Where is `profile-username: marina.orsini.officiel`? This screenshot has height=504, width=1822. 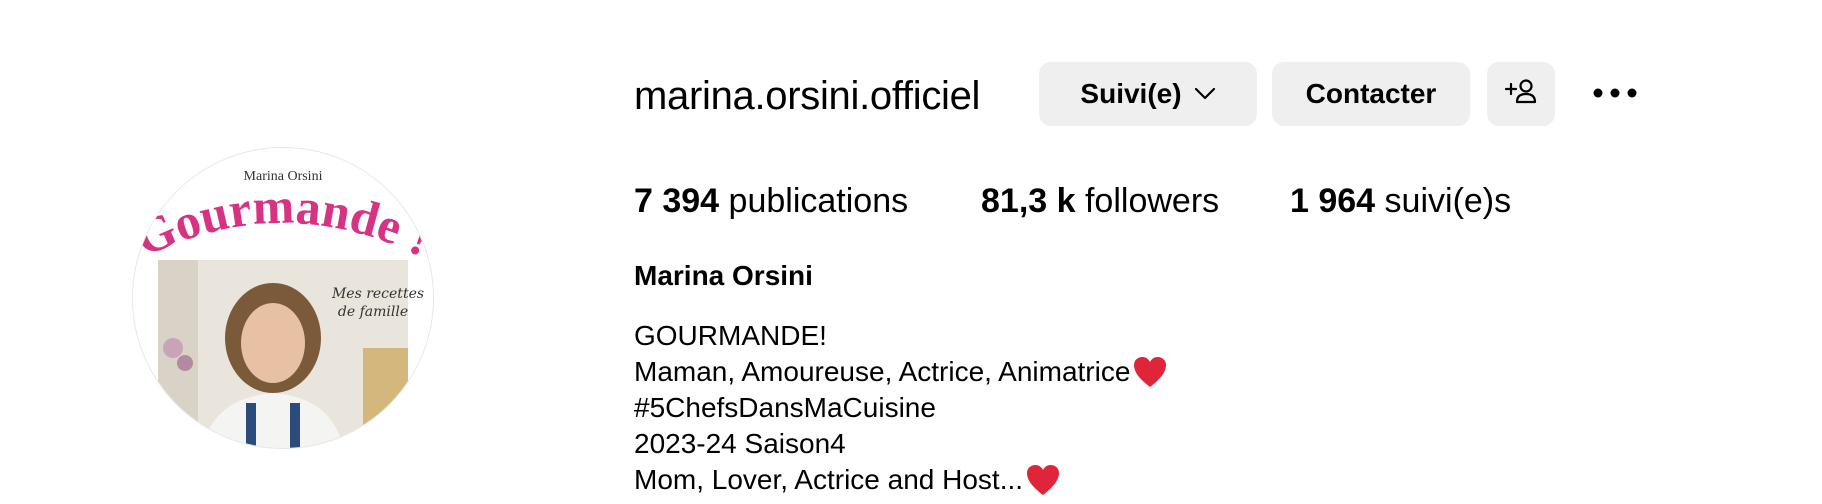
profile-username: marina.orsini.officiel is located at coordinates (807, 96).